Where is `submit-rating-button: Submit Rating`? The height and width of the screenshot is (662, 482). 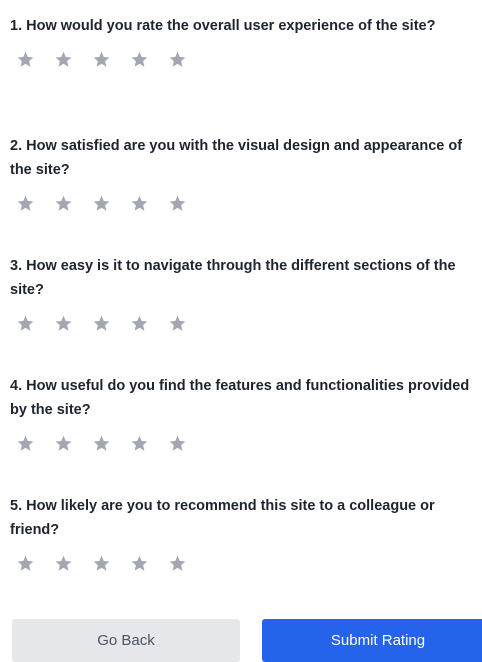 submit-rating-button: Submit Rating is located at coordinates (372, 640).